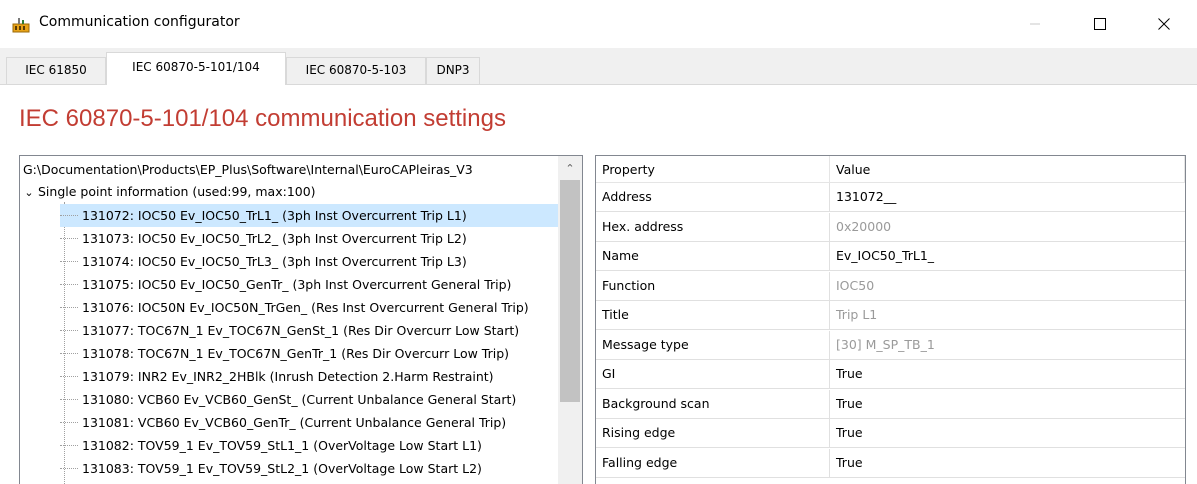 The height and width of the screenshot is (484, 1197). Describe the element at coordinates (713, 404) in the screenshot. I see `property-name: Background scan` at that location.